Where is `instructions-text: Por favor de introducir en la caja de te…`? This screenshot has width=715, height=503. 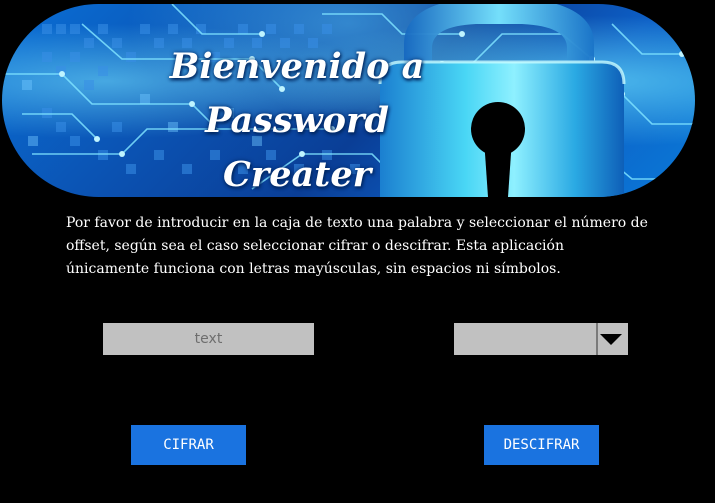
instructions-text: Por favor de introducir en la caja de te… is located at coordinates (357, 246).